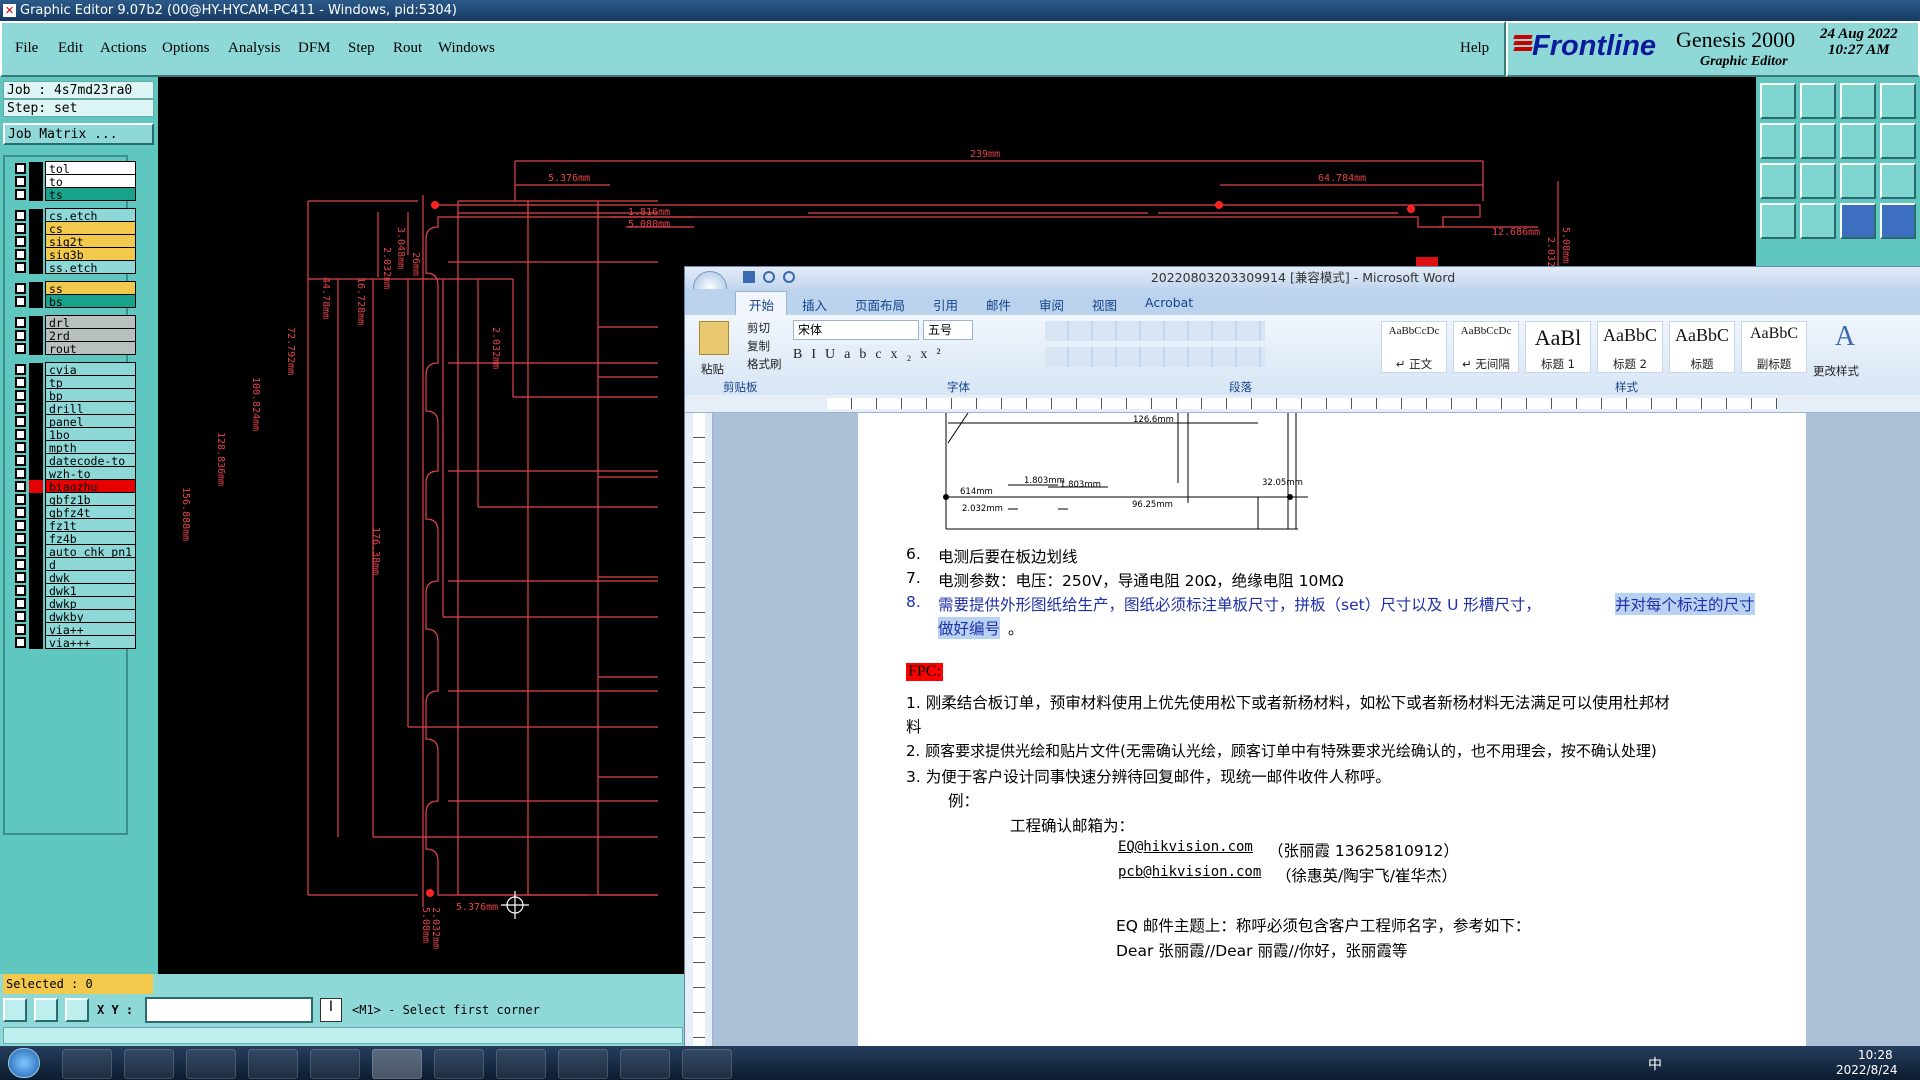 This screenshot has width=1920, height=1080. I want to click on paste-icon, so click(714, 338).